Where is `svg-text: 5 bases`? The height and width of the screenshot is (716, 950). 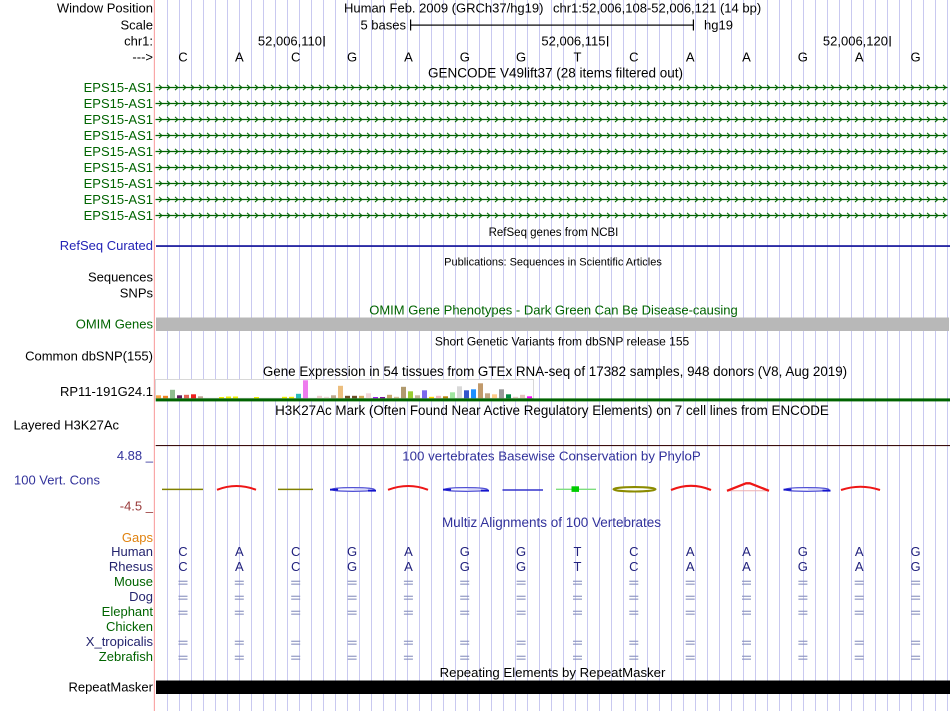 svg-text: 5 bases is located at coordinates (383, 25).